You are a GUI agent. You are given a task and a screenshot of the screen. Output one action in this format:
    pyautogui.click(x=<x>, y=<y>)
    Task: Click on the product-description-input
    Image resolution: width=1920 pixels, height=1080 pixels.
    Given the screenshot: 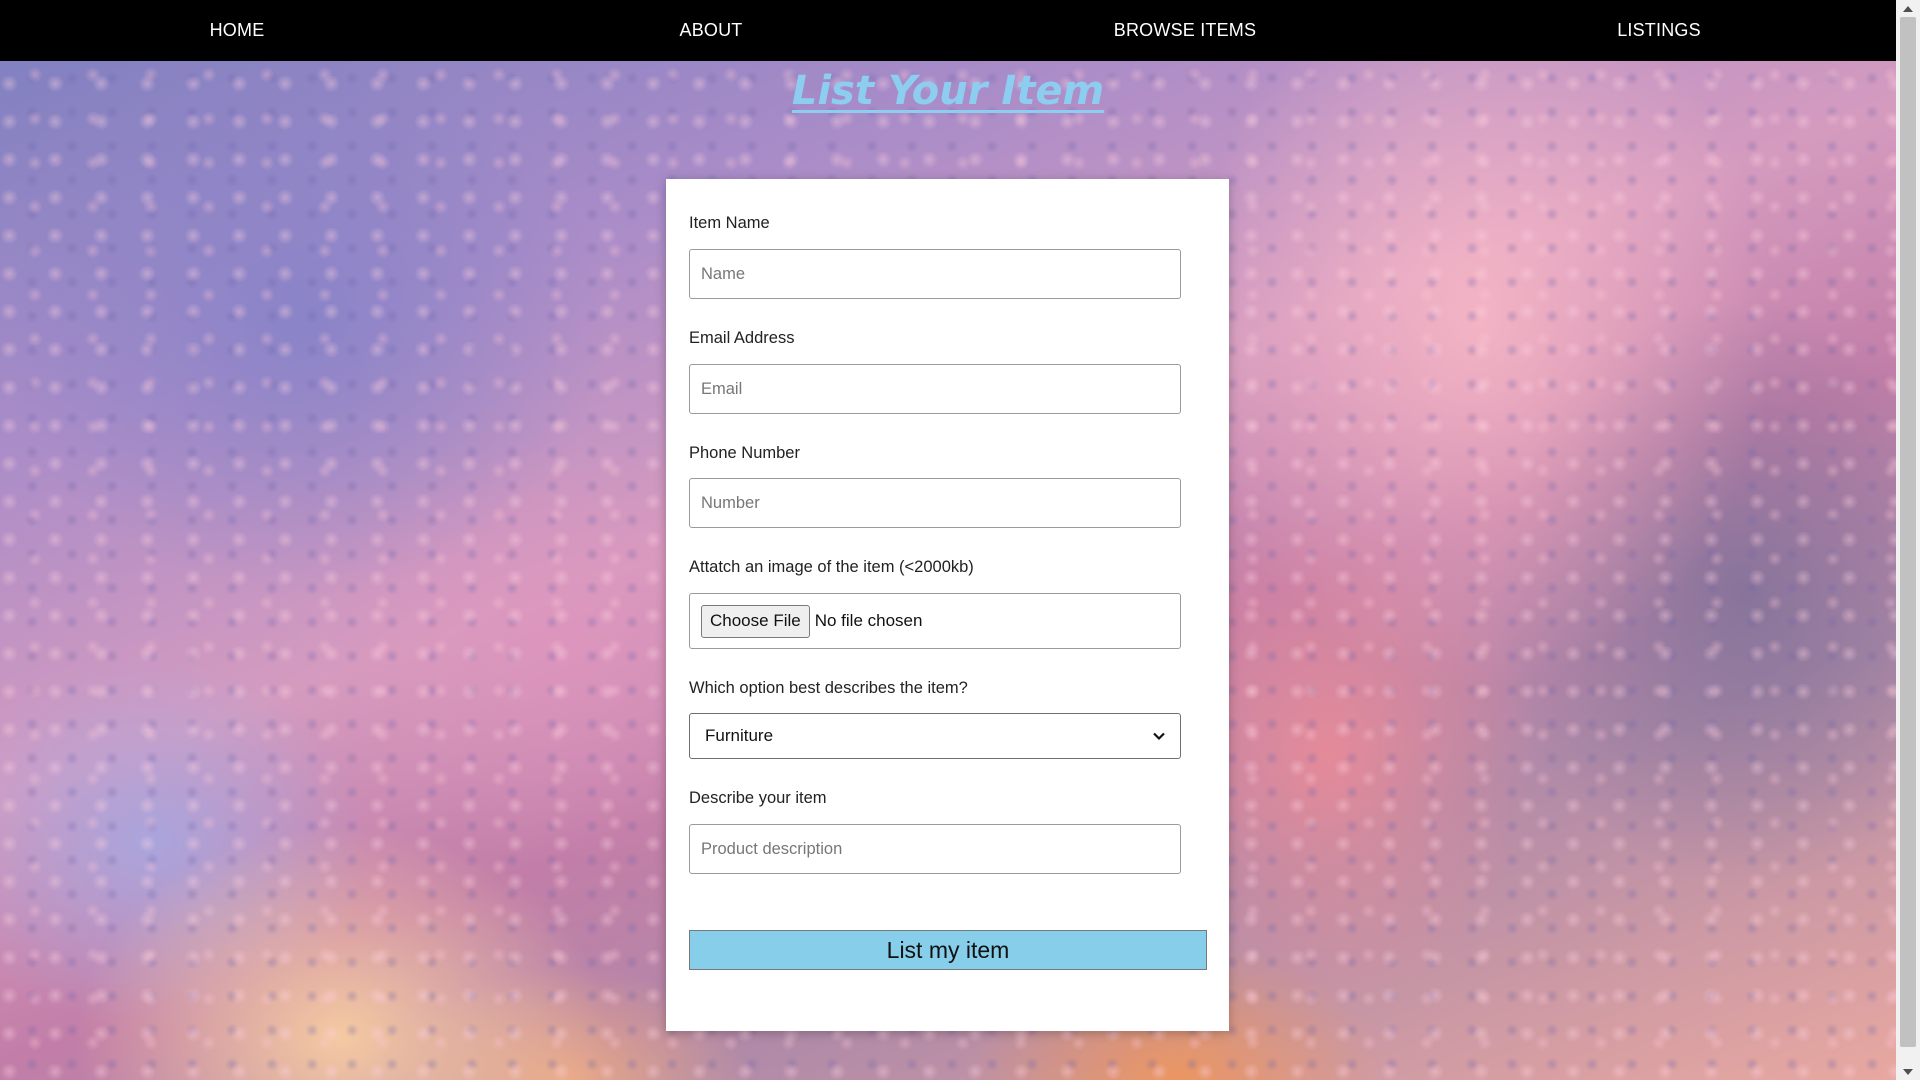 What is the action you would take?
    pyautogui.click(x=935, y=849)
    